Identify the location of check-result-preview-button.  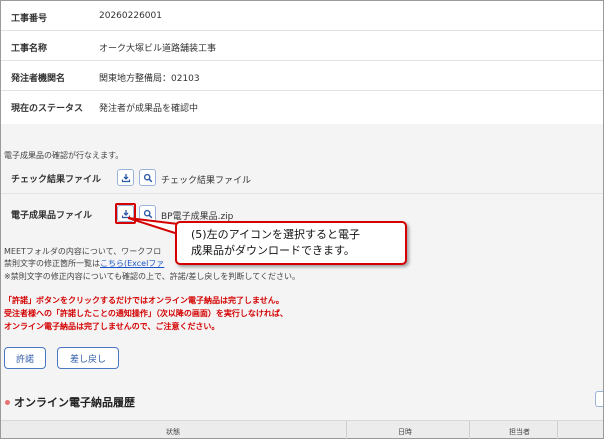
(147, 177).